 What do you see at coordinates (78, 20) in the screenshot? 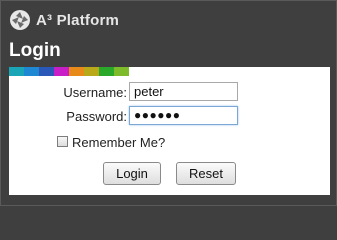
I see `brand-name: A³ Platform` at bounding box center [78, 20].